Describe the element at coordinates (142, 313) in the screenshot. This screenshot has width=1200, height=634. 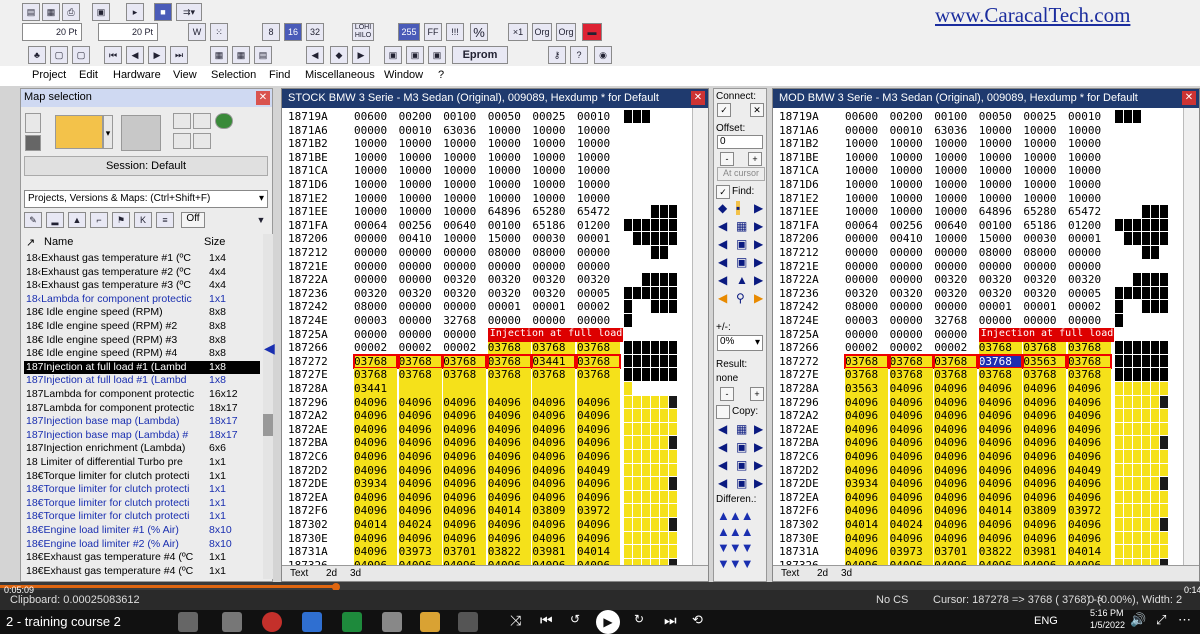
I see `map-list-item: 18€ Idle engine speed (RPM) 8x8` at that location.